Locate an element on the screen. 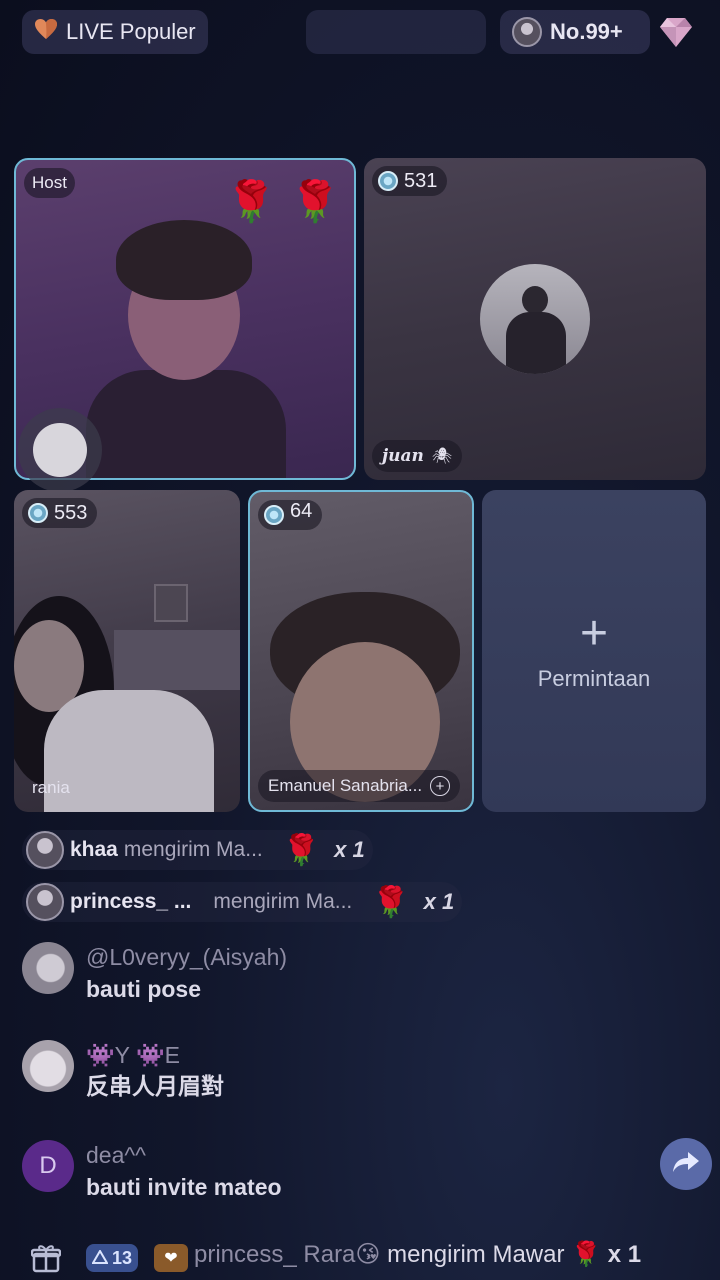  live-populer-button: LIVE Populer is located at coordinates (115, 32).